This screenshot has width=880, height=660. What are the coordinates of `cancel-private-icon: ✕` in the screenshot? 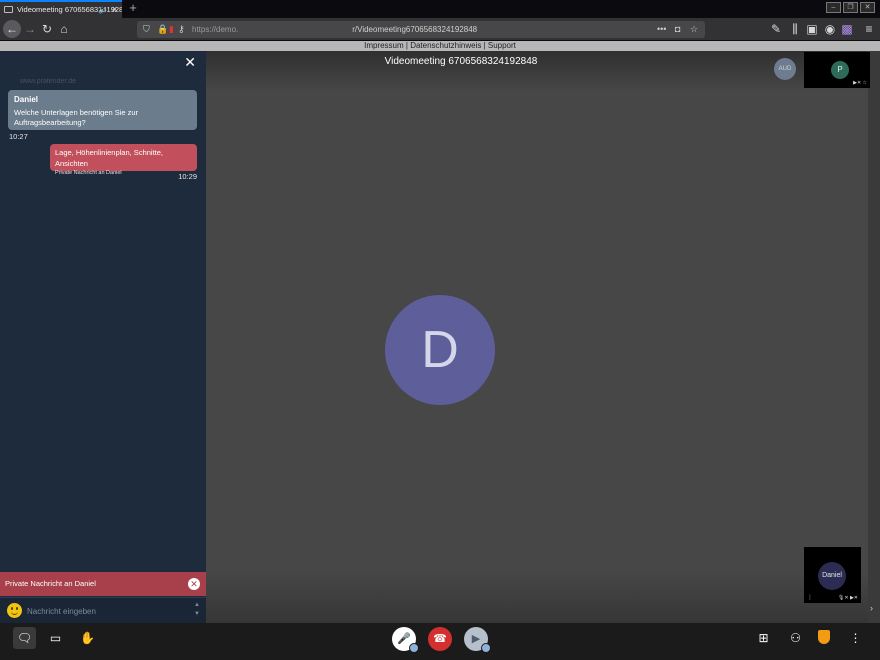 It's located at (194, 584).